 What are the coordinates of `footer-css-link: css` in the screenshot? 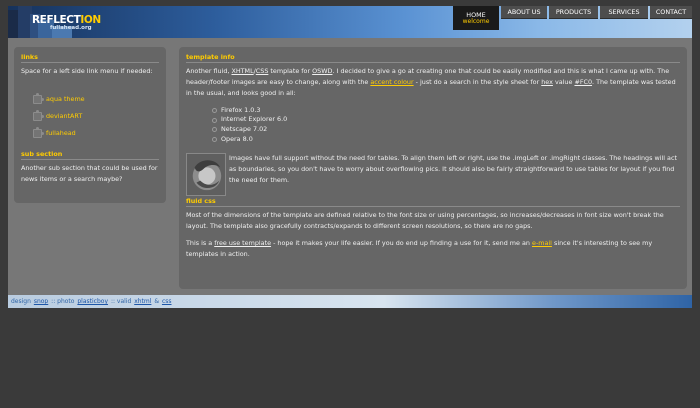 It's located at (167, 301).